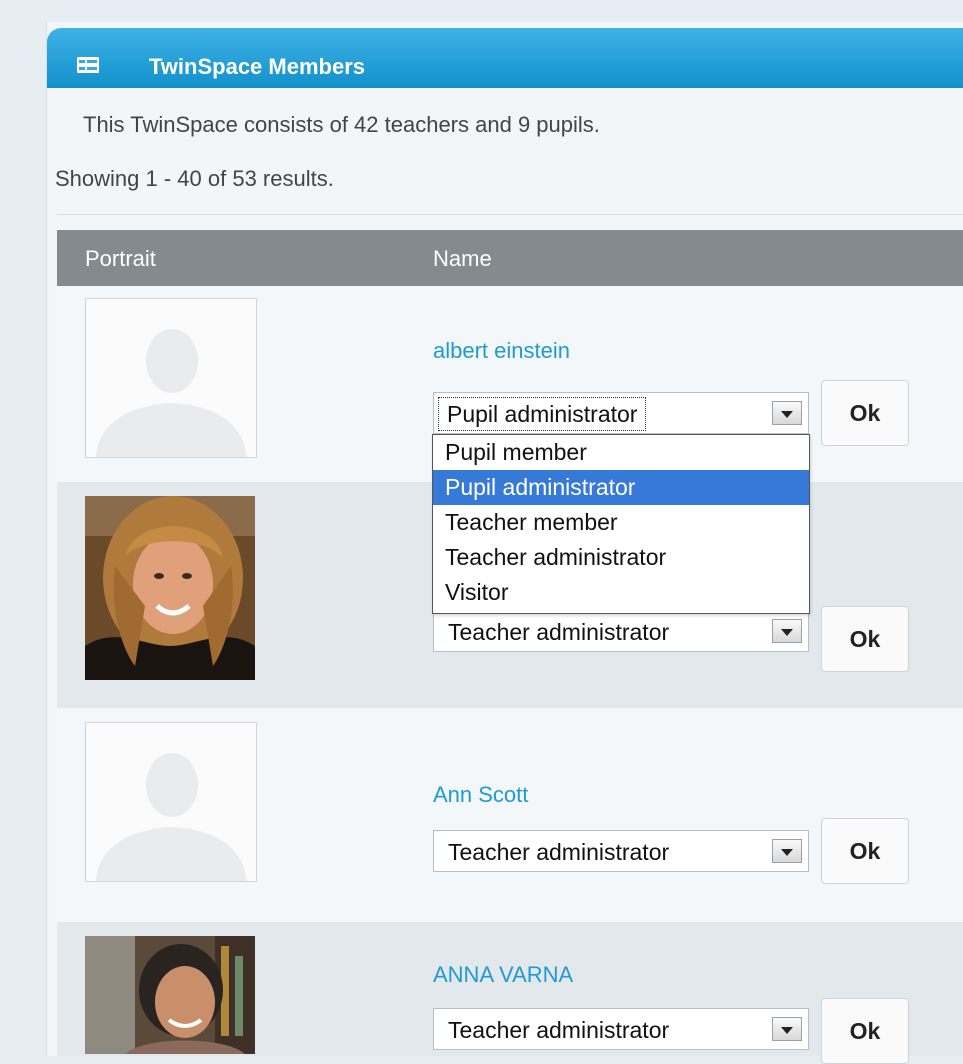 Image resolution: width=963 pixels, height=1064 pixels. Describe the element at coordinates (480, 795) in the screenshot. I see `member-name-link: Ann Scott` at that location.